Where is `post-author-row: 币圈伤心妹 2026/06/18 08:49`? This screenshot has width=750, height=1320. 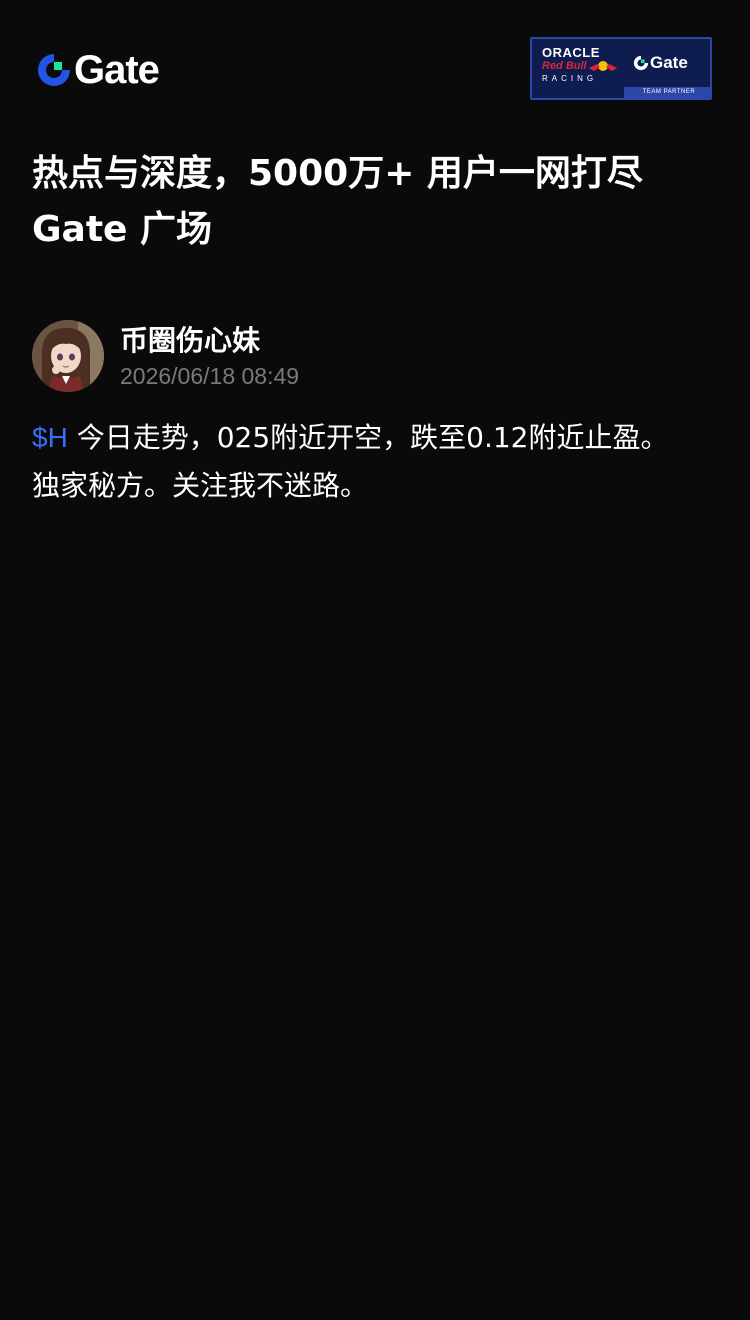 post-author-row: 币圈伤心妹 2026/06/18 08:49 is located at coordinates (377, 356).